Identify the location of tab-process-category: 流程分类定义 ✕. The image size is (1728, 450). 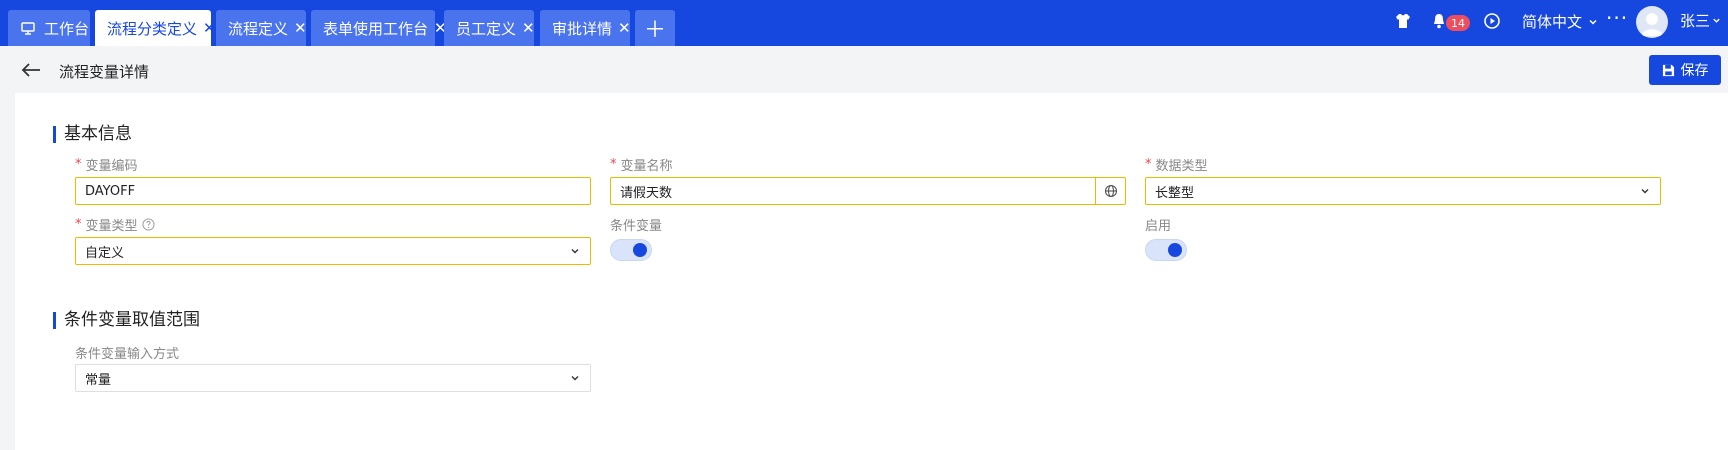
(155, 28).